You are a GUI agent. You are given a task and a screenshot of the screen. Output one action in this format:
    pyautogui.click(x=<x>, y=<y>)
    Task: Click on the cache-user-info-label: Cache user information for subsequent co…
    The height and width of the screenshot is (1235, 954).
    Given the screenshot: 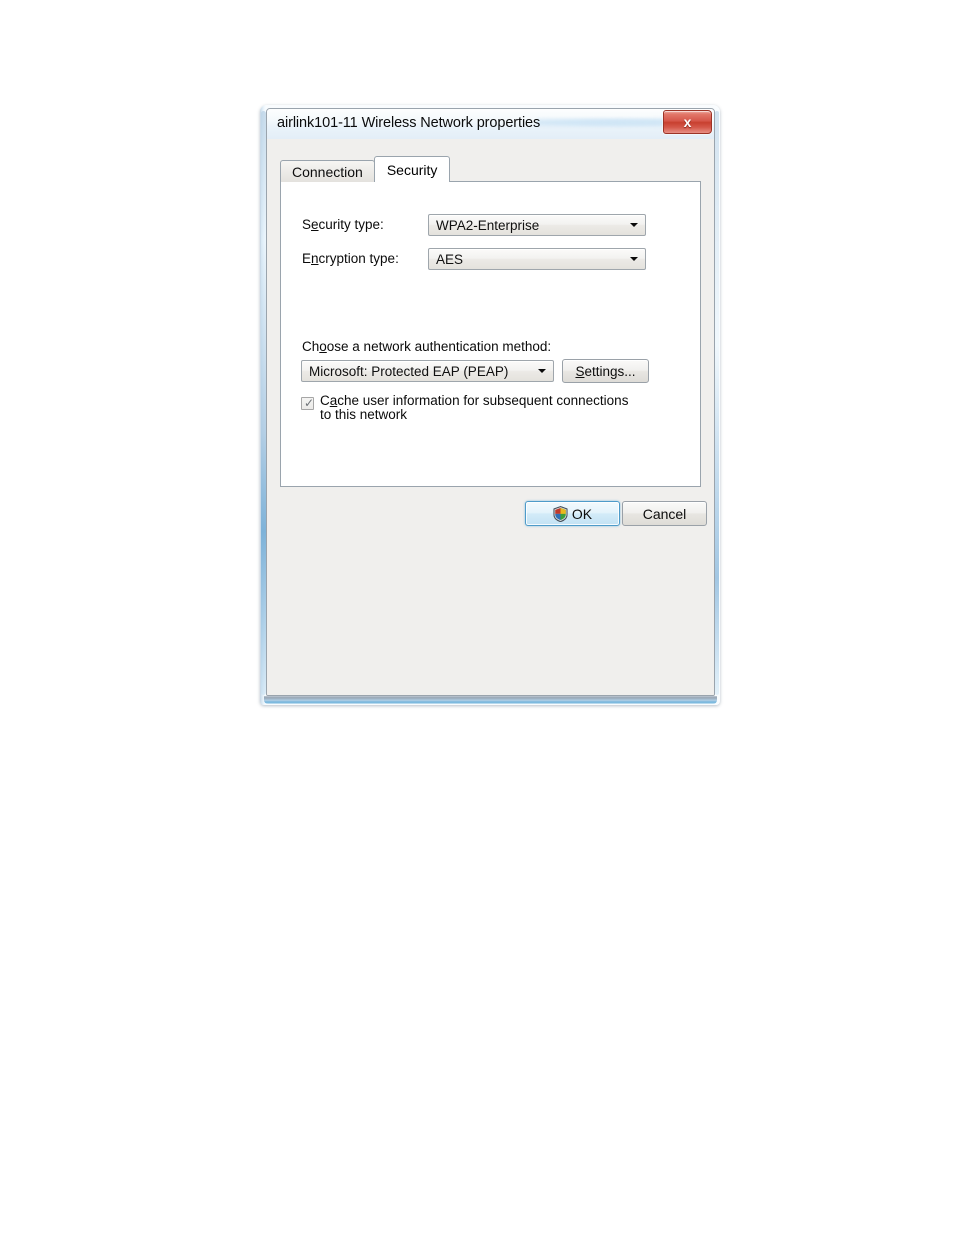 What is the action you would take?
    pyautogui.click(x=474, y=408)
    